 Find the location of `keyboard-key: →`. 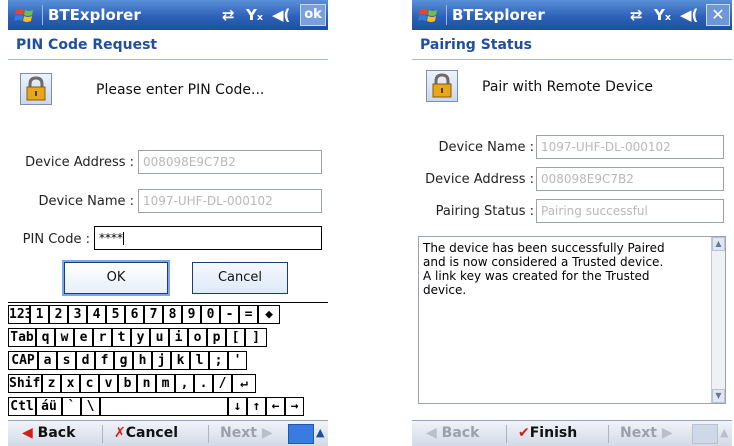

keyboard-key: → is located at coordinates (294, 406).